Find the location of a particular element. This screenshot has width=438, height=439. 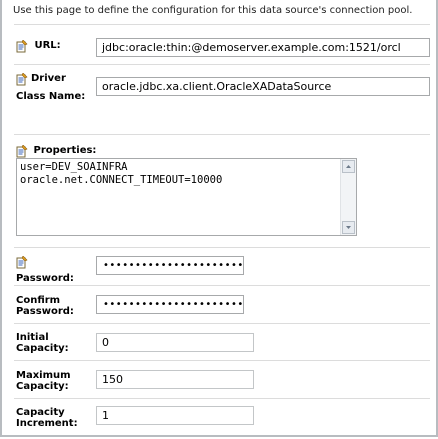

maximum-capacity-label-line2: Capacity: is located at coordinates (42, 386).